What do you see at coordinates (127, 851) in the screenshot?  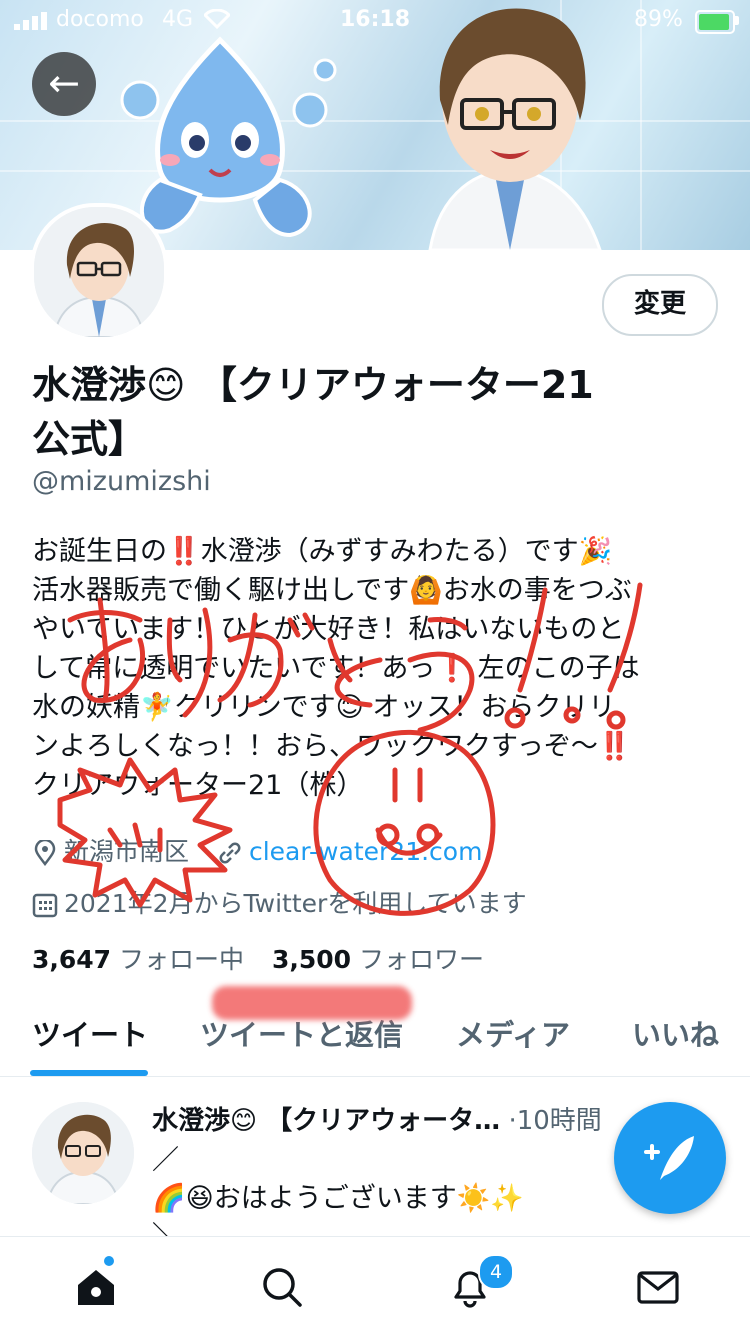 I see `location-text: 新潟市南区` at bounding box center [127, 851].